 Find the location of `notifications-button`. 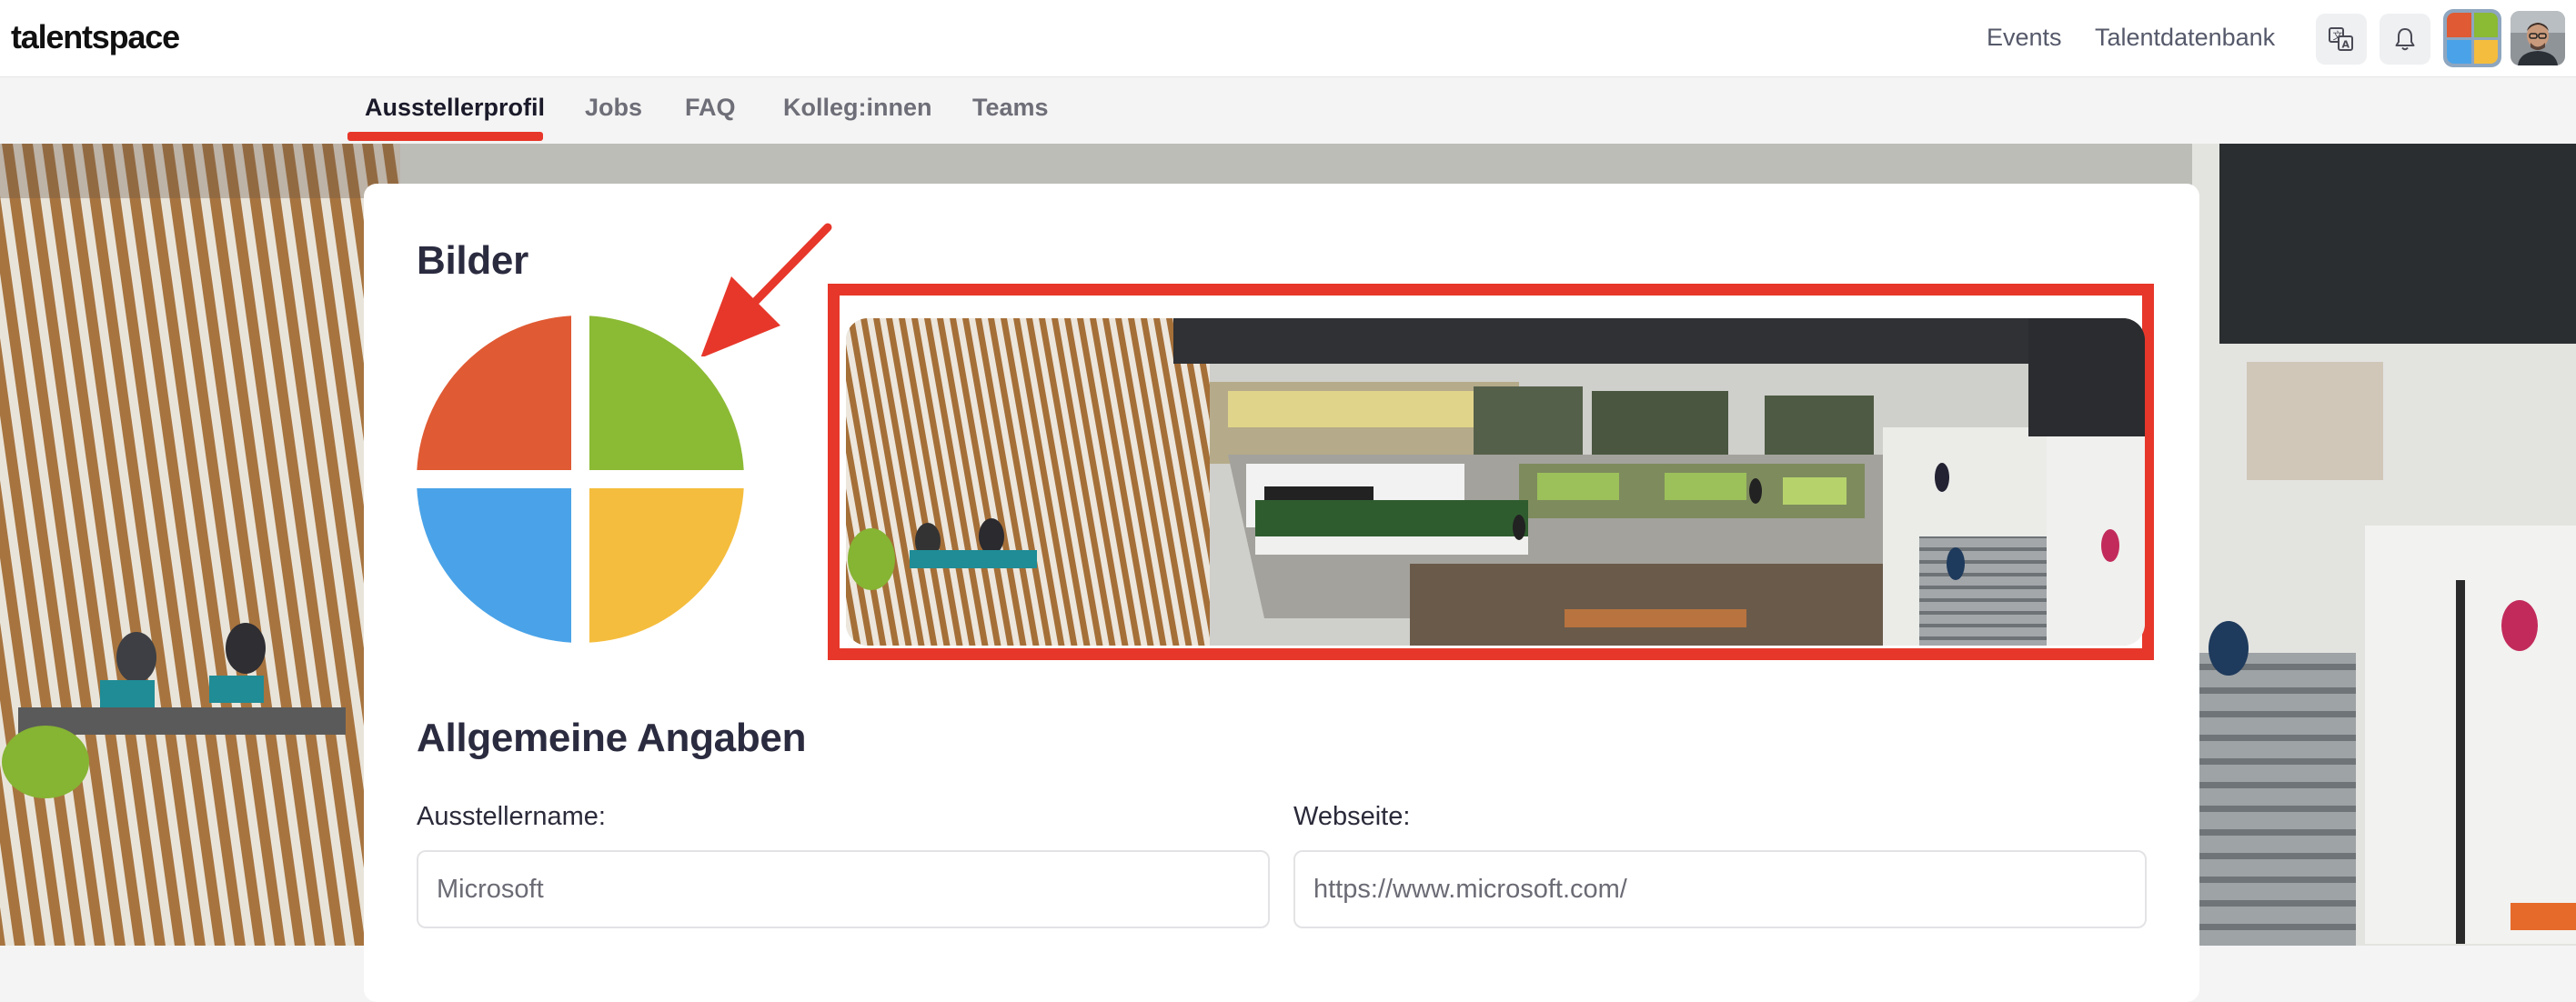

notifications-button is located at coordinates (2405, 39).